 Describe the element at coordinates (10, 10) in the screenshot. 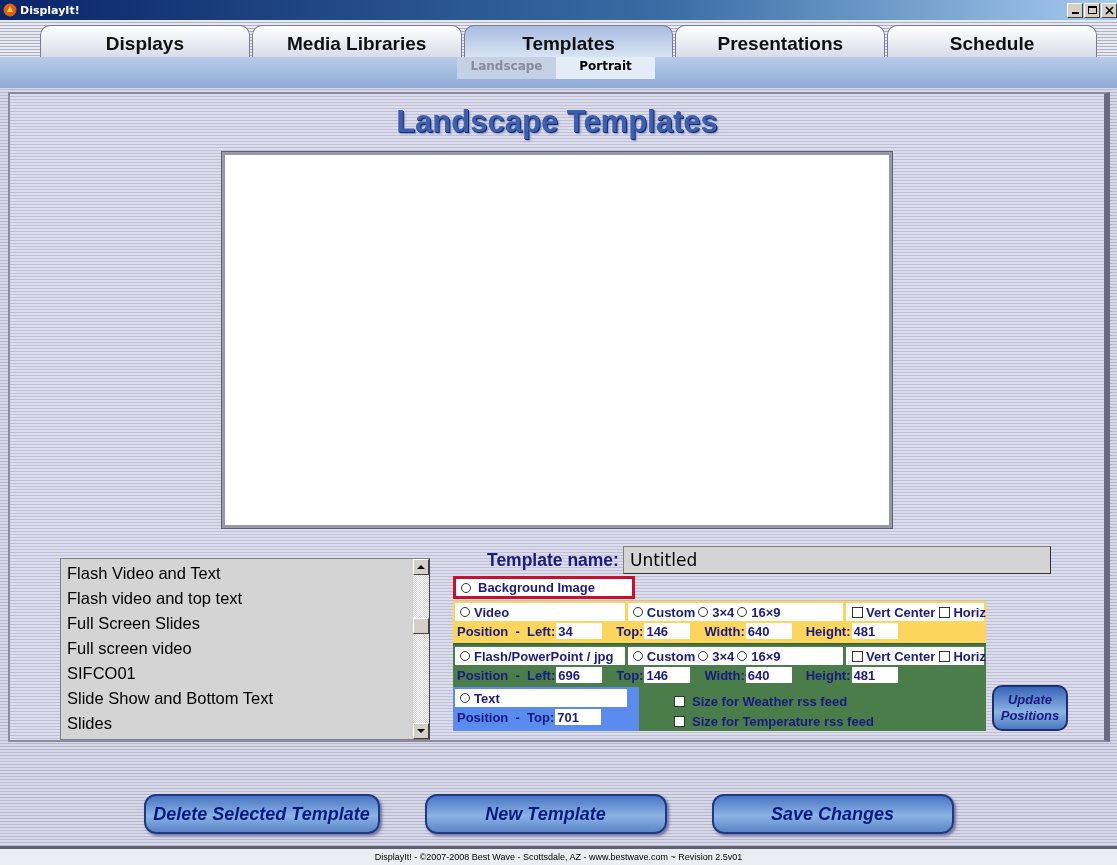

I see `app-logo-icon` at that location.